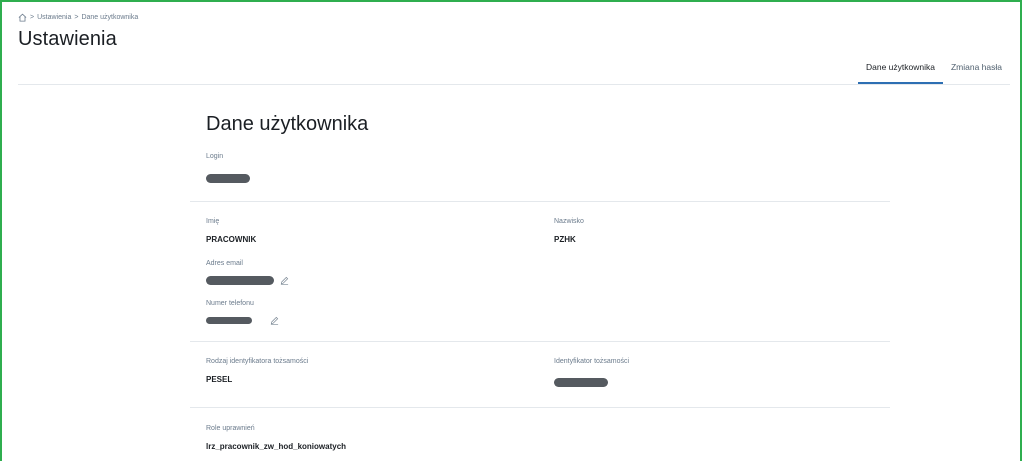 Image resolution: width=1022 pixels, height=461 pixels. What do you see at coordinates (230, 428) in the screenshot?
I see `roles-label: Role uprawnień` at bounding box center [230, 428].